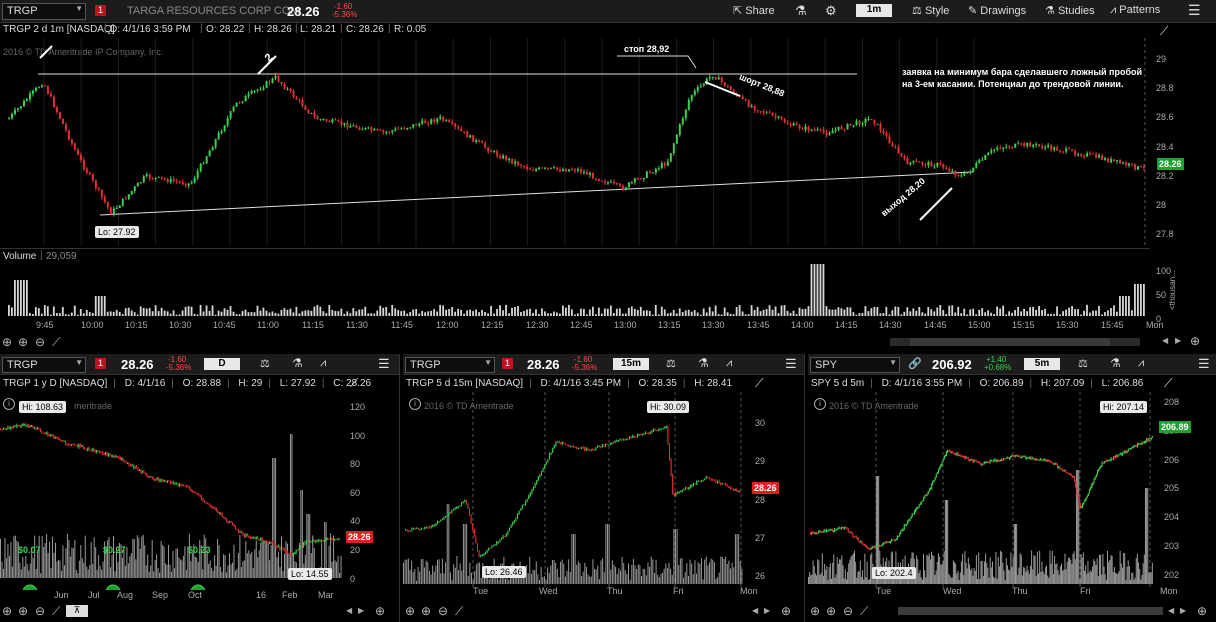  I want to click on panel2-chart, so click(576, 491).